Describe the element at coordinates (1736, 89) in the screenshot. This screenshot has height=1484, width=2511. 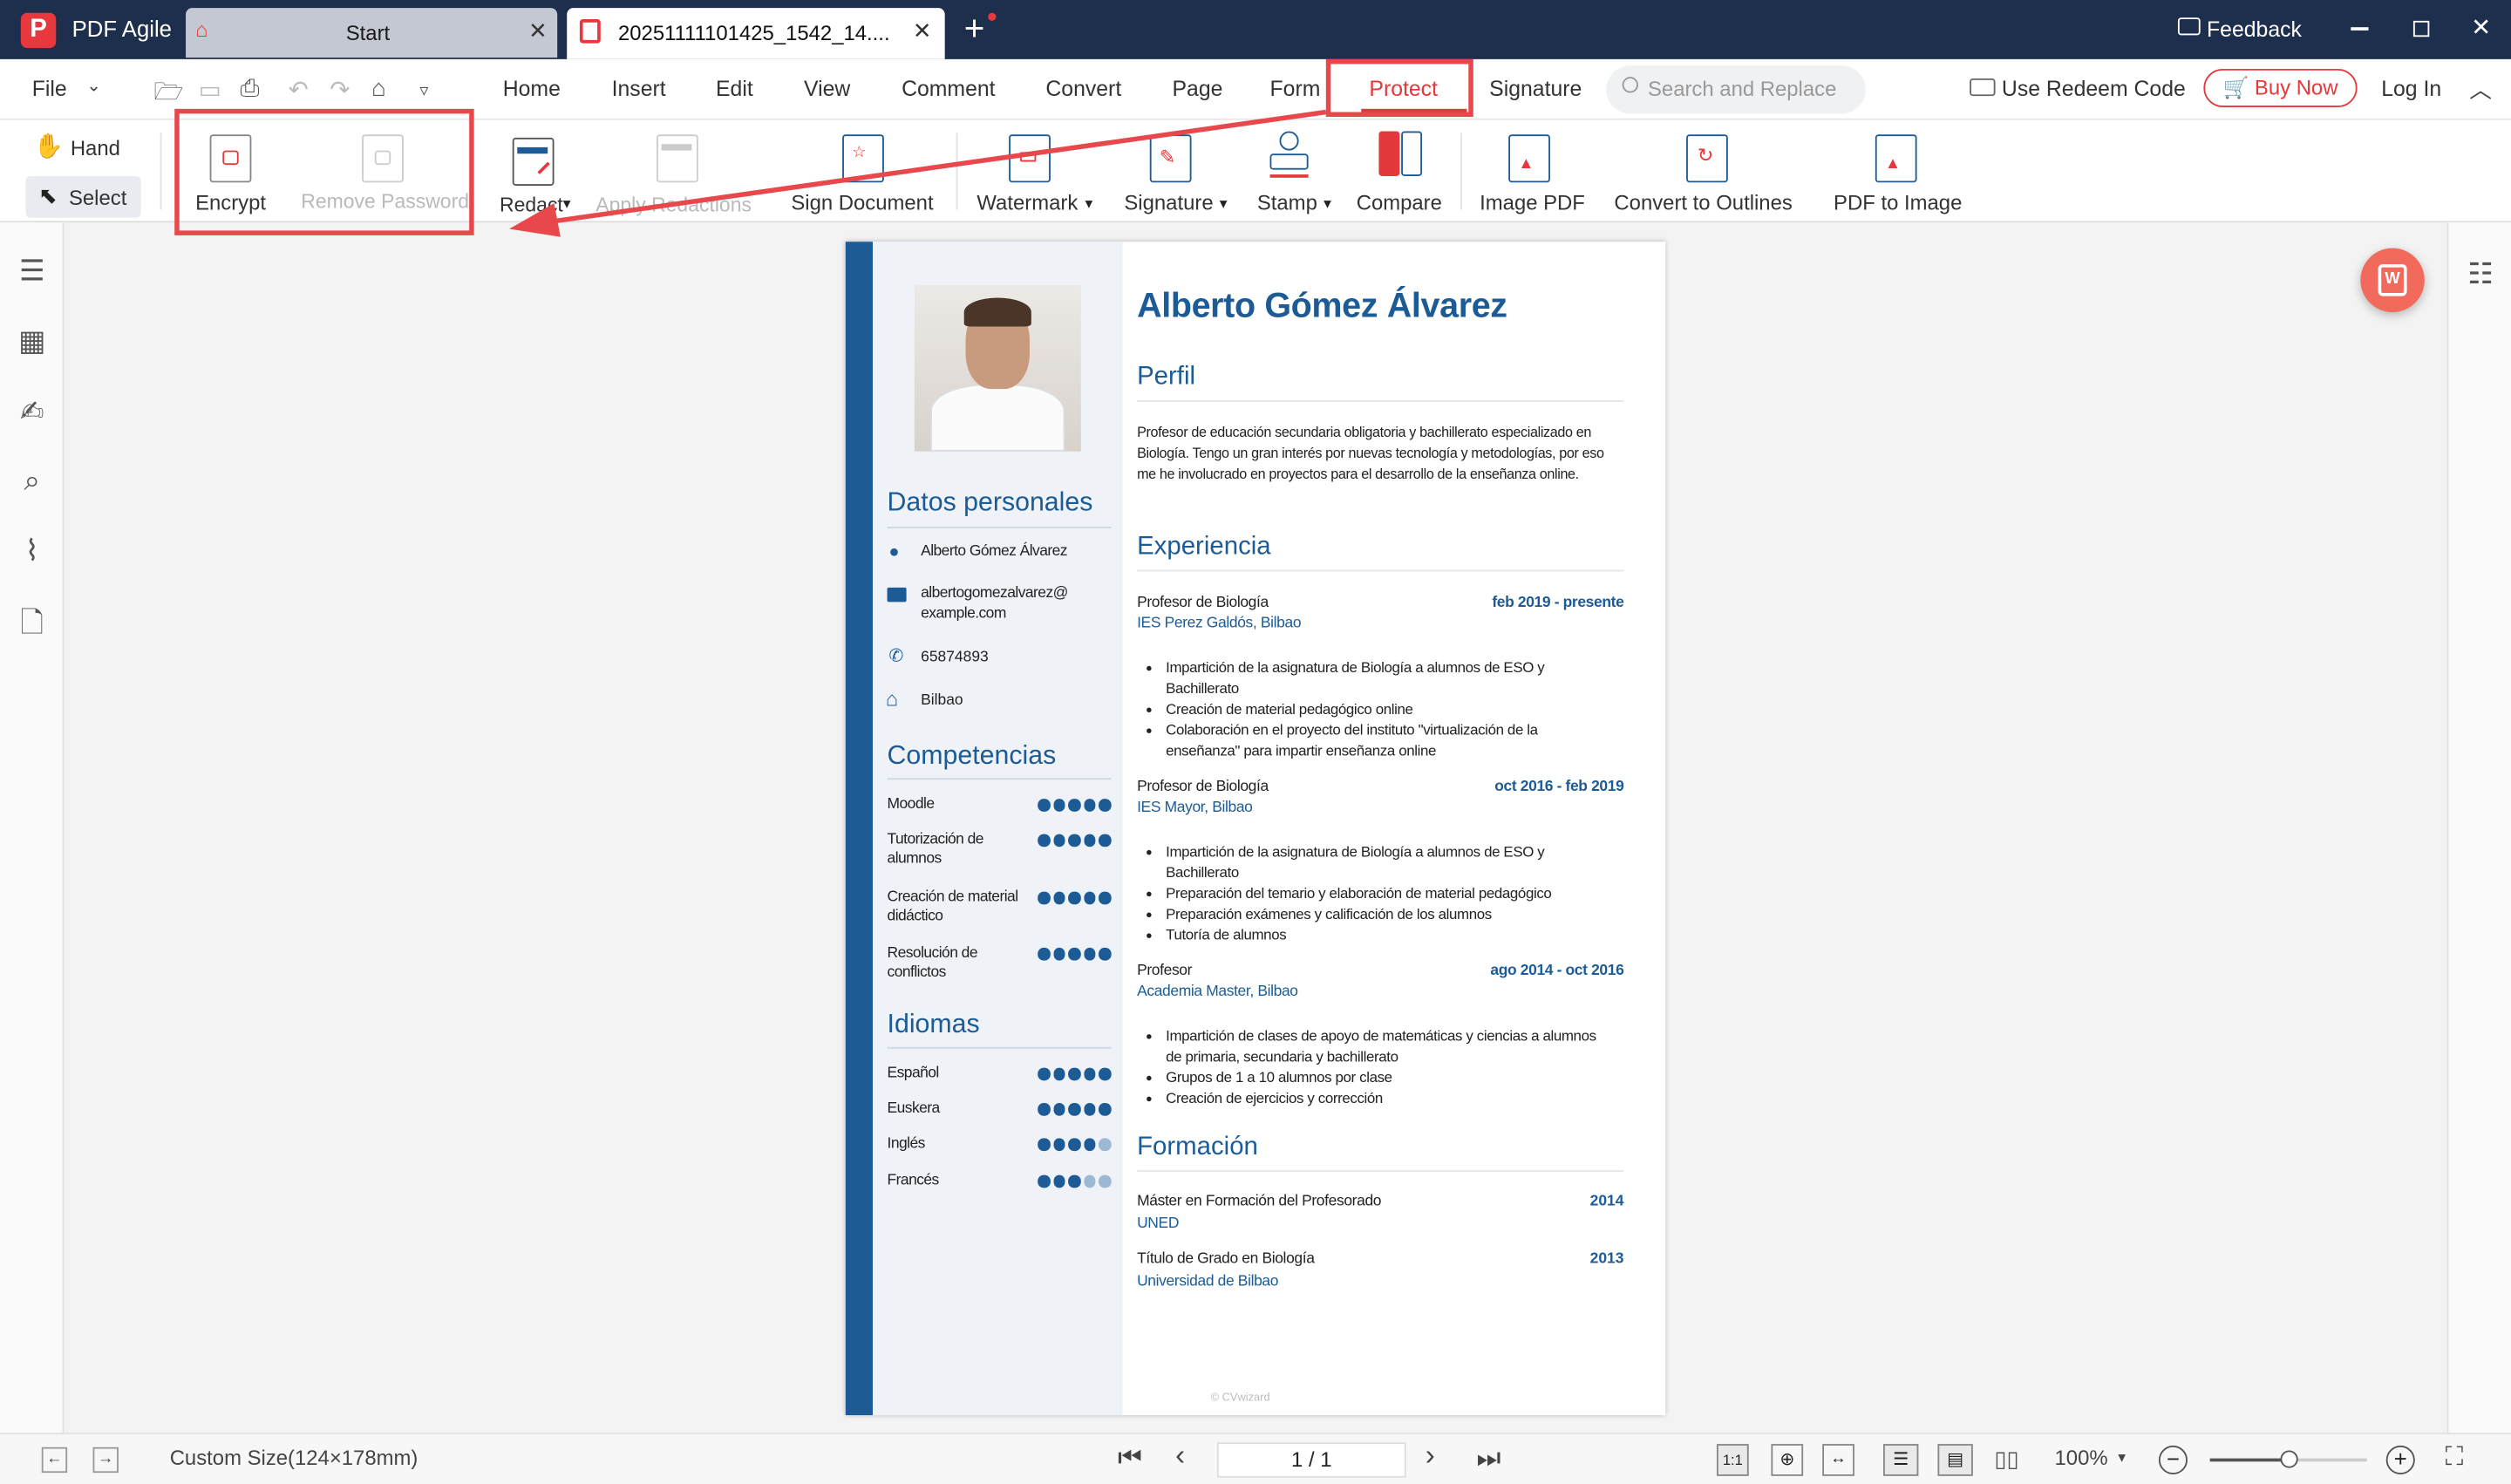
I see `search-input: Search and Replace` at that location.